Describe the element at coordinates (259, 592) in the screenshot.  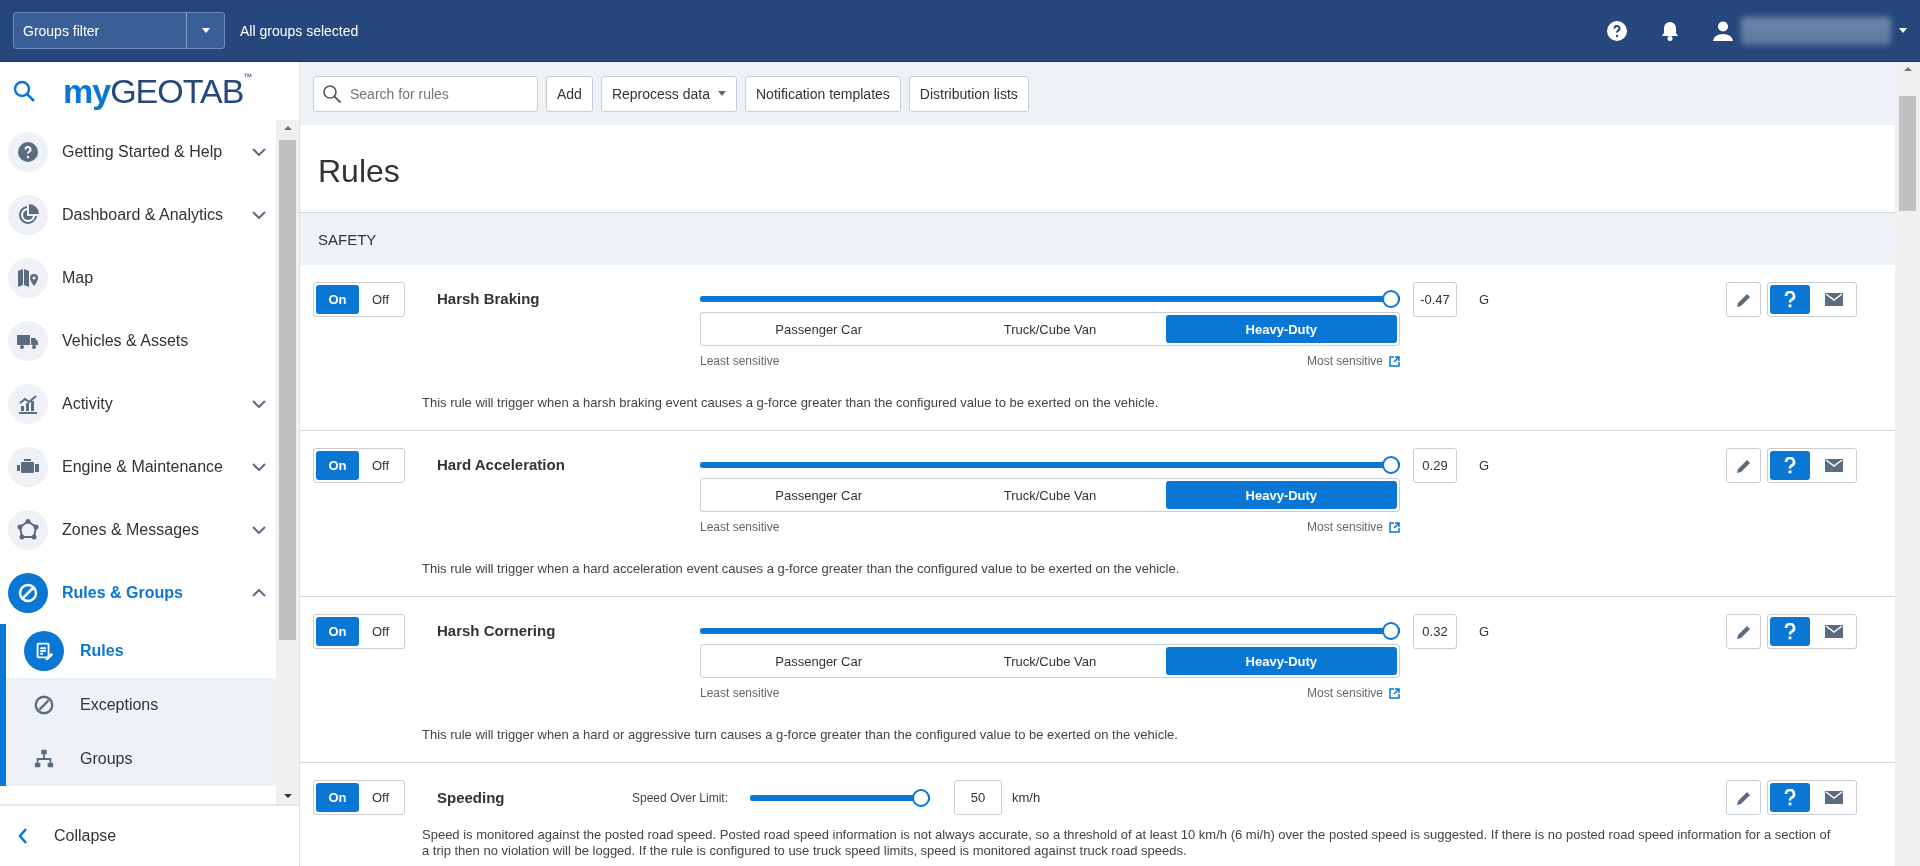
I see `chevron-up-icon` at that location.